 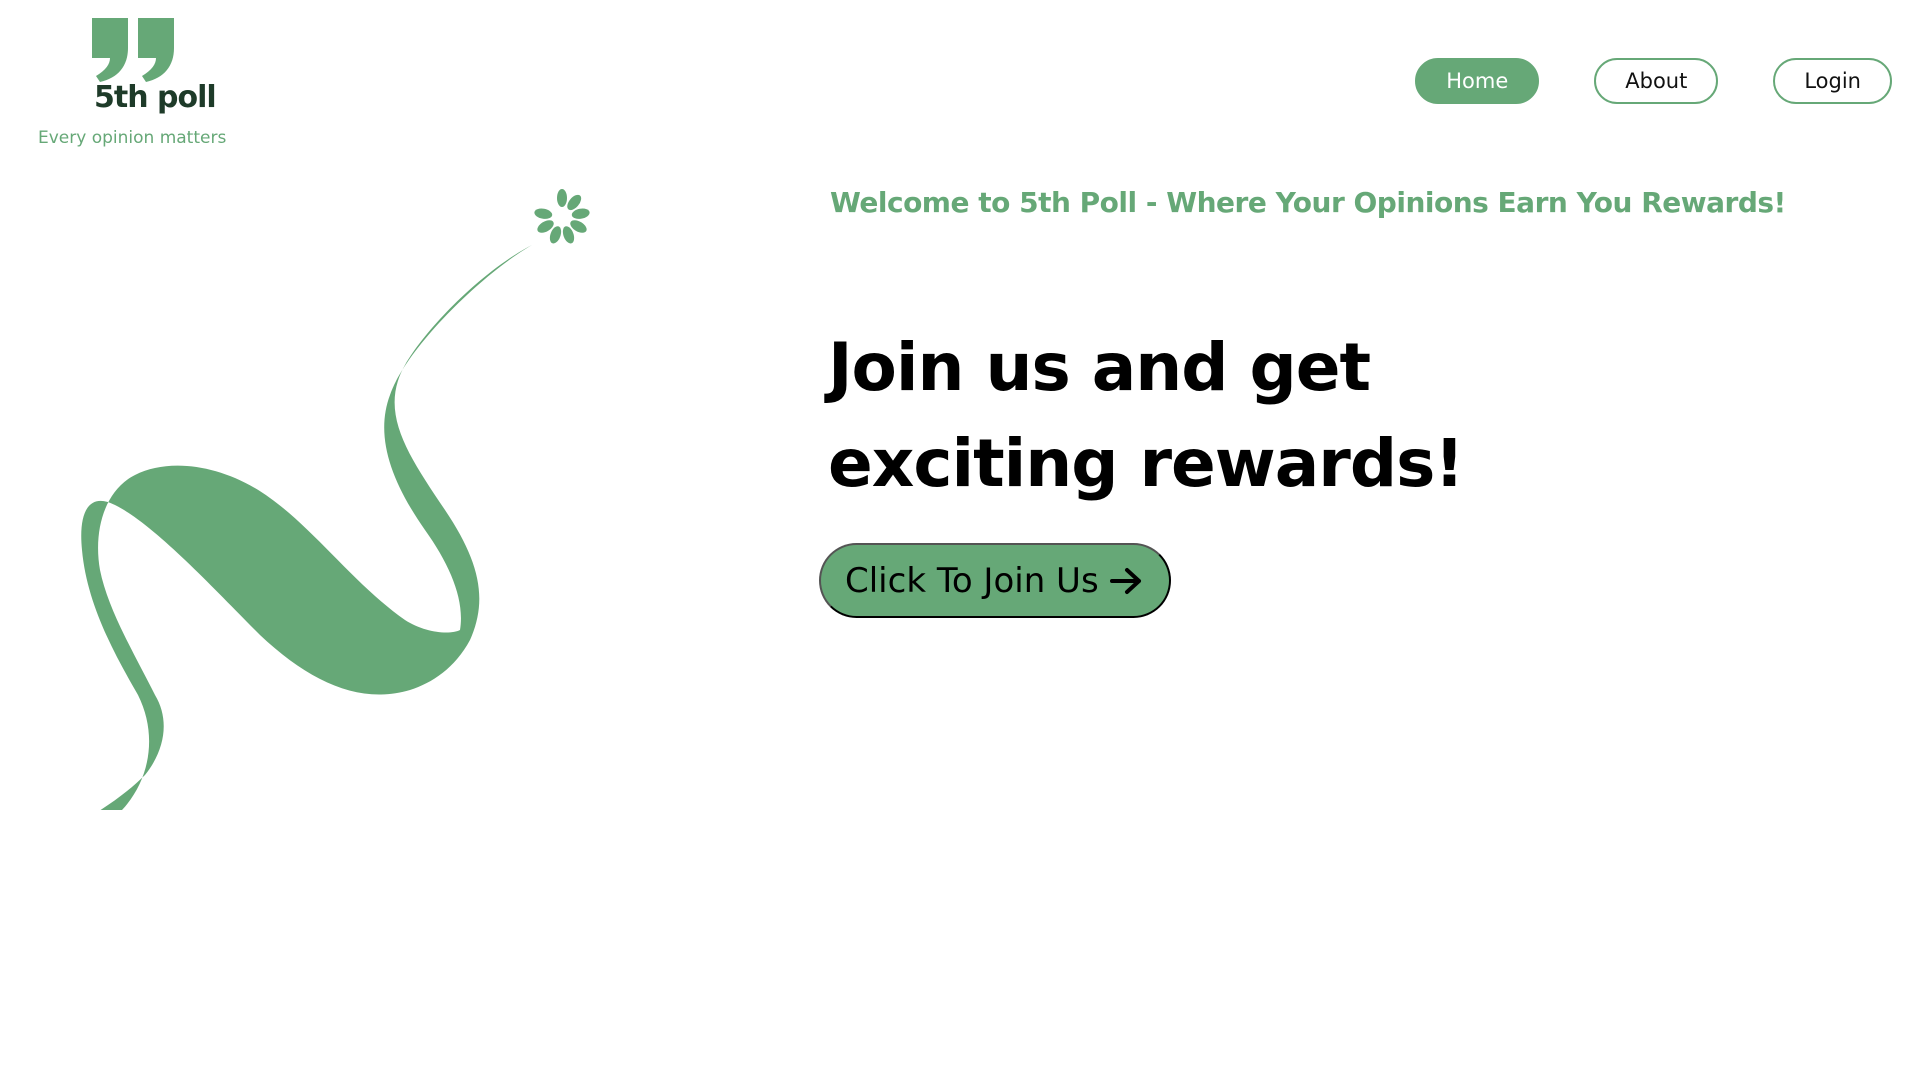 What do you see at coordinates (306, 527) in the screenshot?
I see `ribbon-shape` at bounding box center [306, 527].